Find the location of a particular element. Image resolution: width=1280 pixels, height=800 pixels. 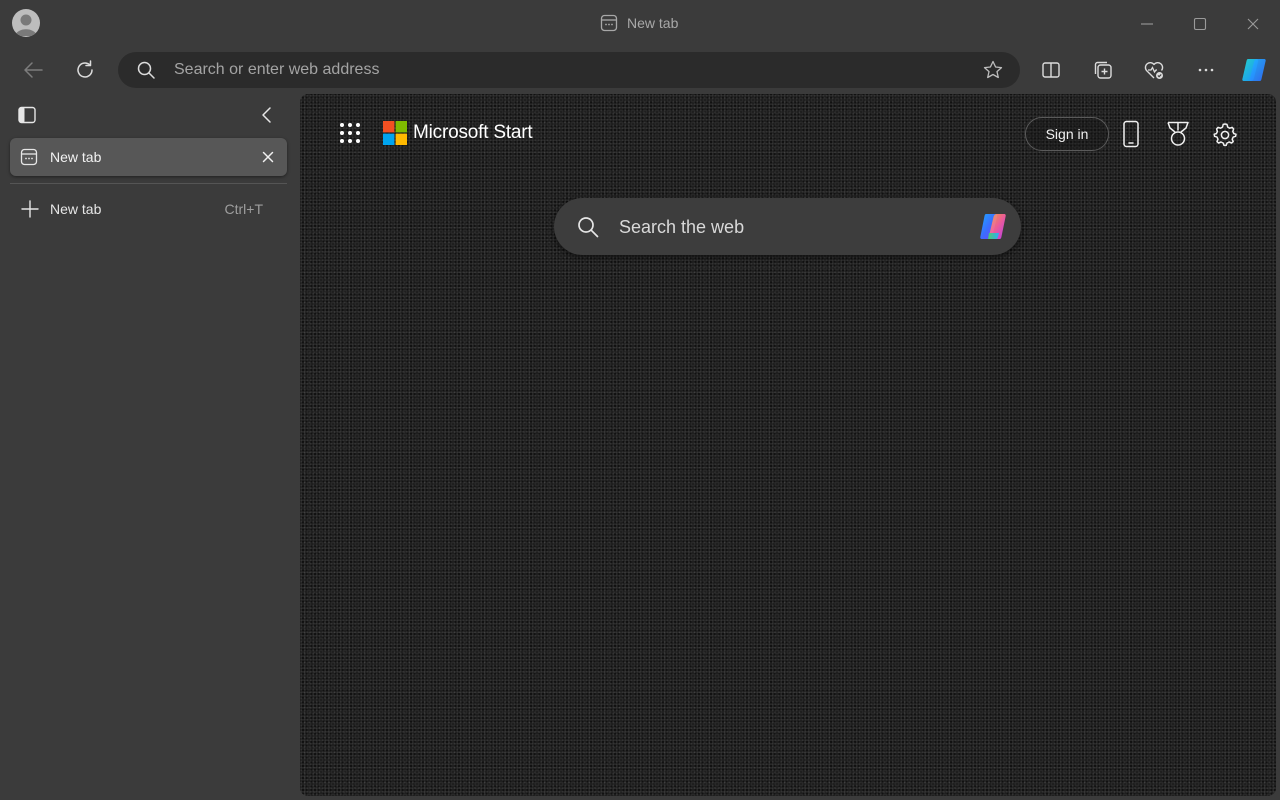

new-tab-button: New tab Ctrl+T is located at coordinates (148, 209).